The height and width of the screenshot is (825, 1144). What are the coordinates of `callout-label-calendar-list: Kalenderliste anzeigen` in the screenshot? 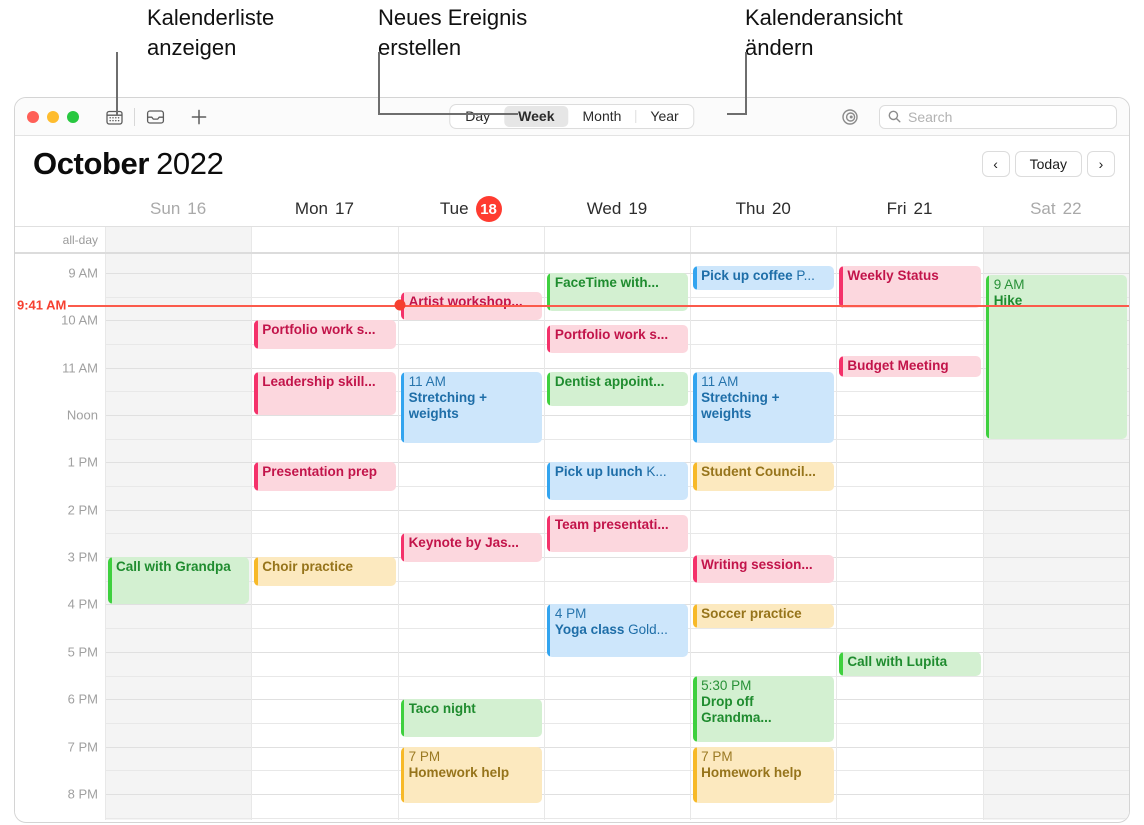 It's located at (211, 32).